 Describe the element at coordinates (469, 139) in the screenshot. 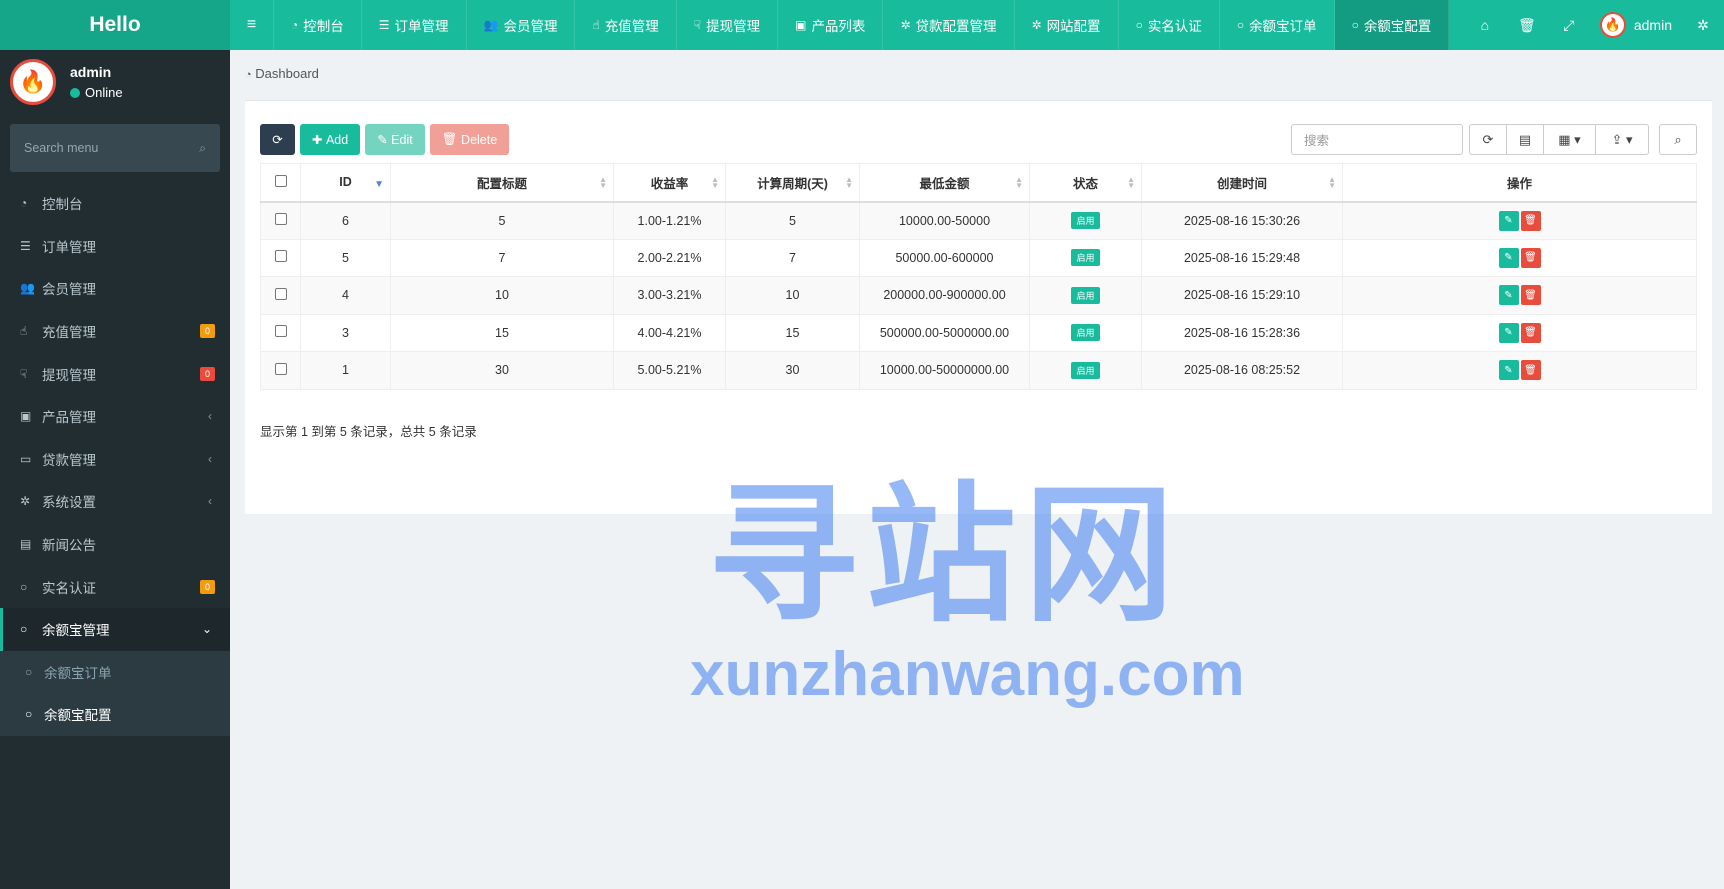

I see `delete-button: 🗑 Delete` at that location.